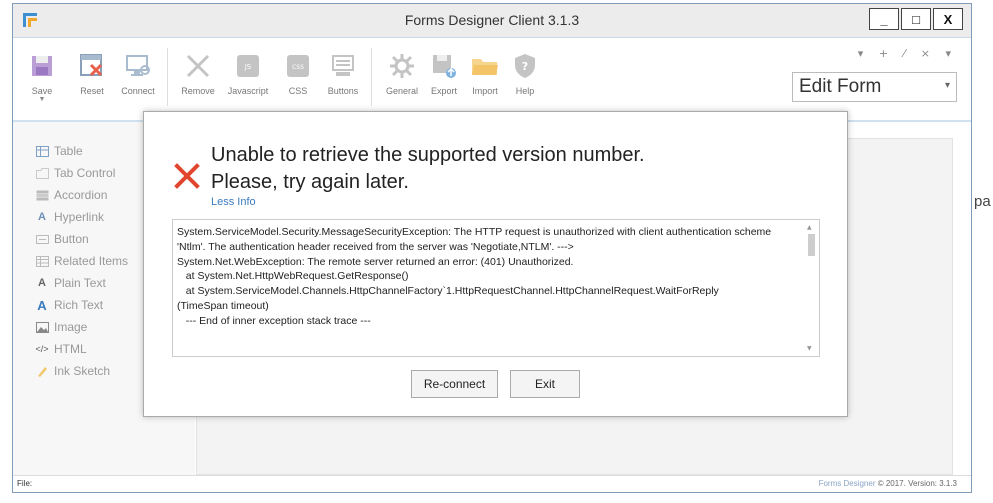  I want to click on mode-select-value: Edit Form, so click(840, 86).